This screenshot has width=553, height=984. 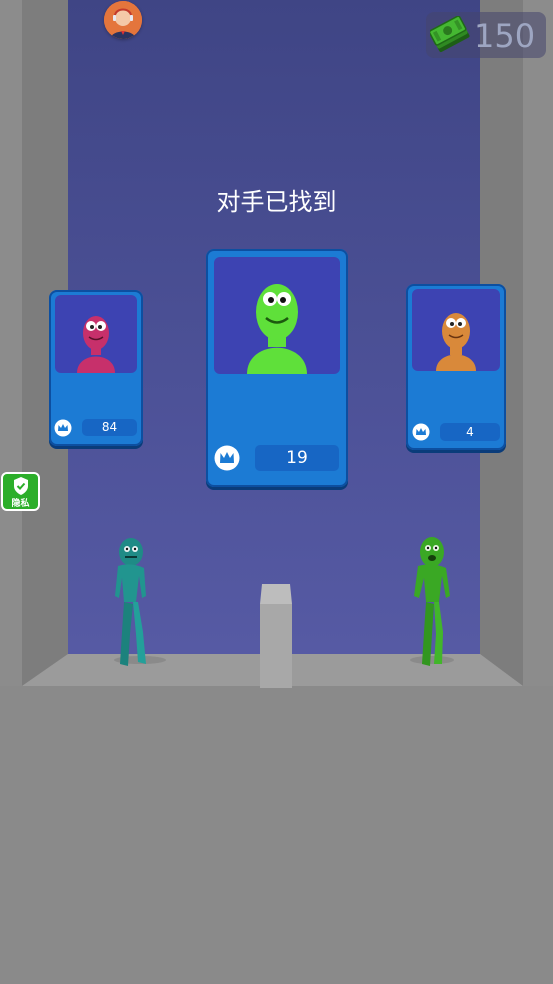 I want to click on cash-stack-icon, so click(x=450, y=34).